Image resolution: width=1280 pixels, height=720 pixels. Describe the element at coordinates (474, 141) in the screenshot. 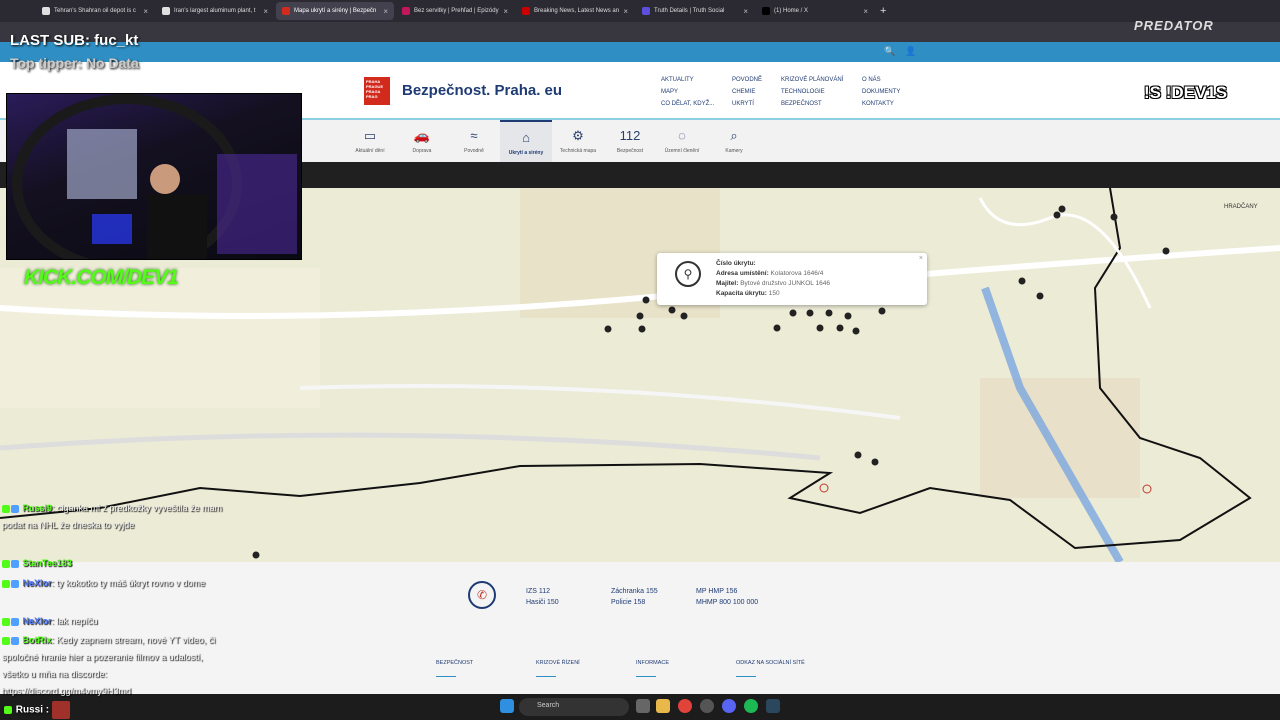

I see `subnav-item: ≈ Povodně` at that location.